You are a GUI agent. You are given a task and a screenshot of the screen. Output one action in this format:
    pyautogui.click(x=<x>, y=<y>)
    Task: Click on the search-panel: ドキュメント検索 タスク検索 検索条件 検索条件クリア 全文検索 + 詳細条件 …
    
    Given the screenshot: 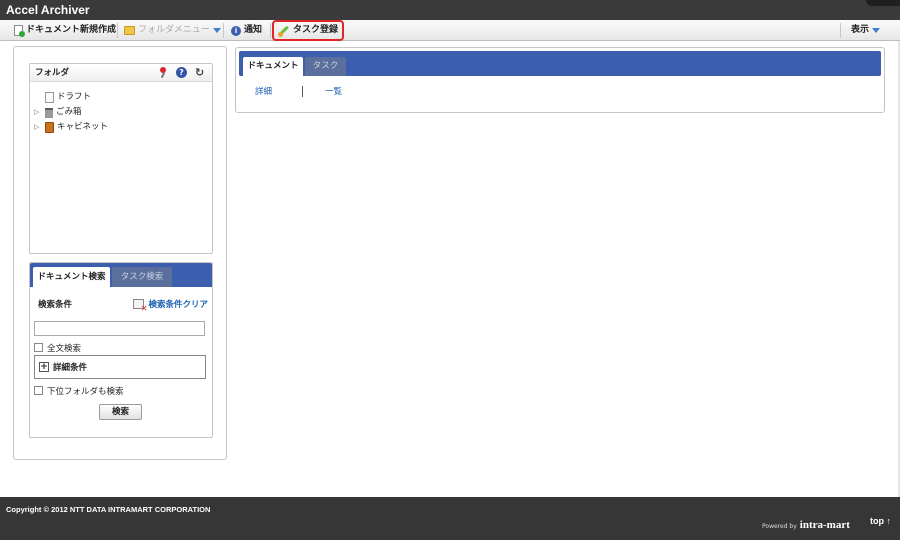 What is the action you would take?
    pyautogui.click(x=121, y=350)
    